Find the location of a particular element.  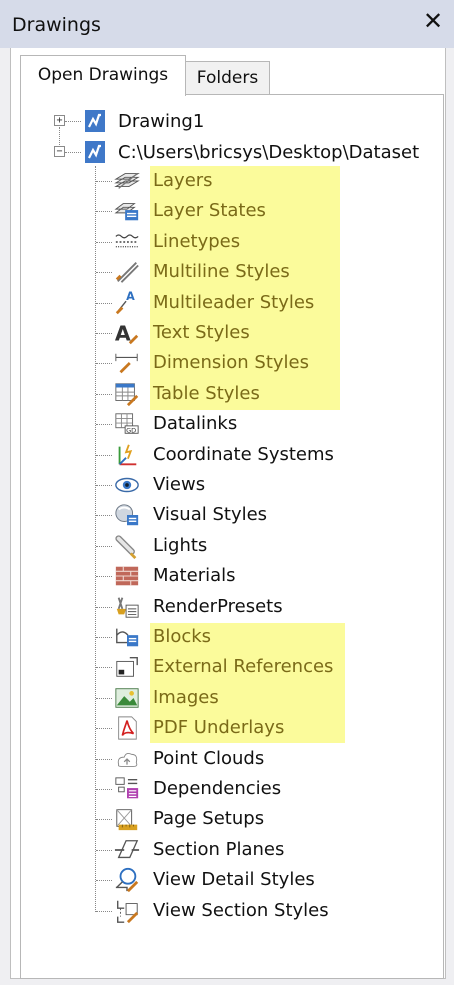

blocks-icon is located at coordinates (127, 637).